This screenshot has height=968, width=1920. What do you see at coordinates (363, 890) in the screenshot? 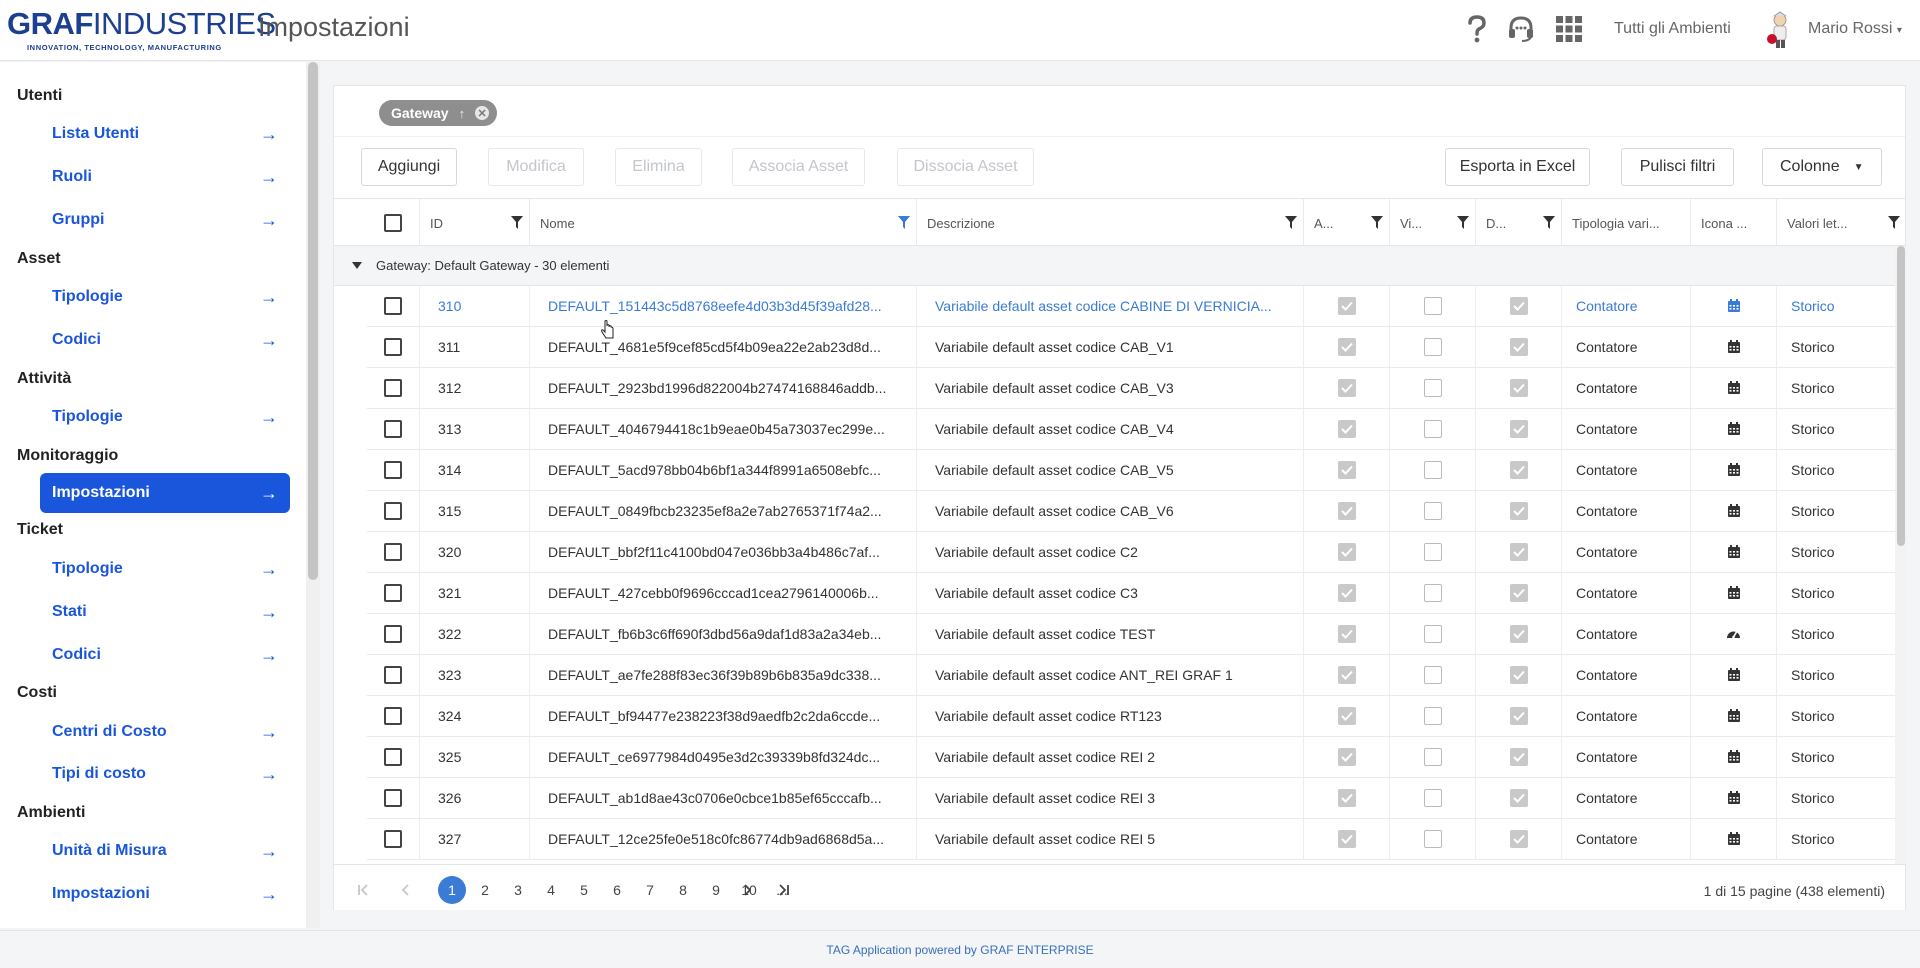
I see `first-page-icon` at bounding box center [363, 890].